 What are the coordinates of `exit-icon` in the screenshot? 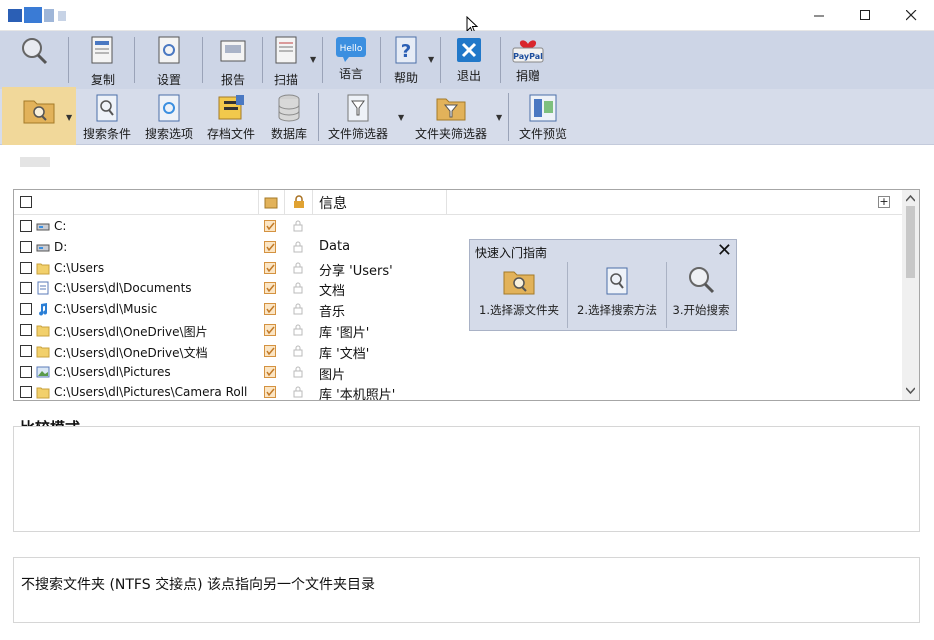 It's located at (469, 50).